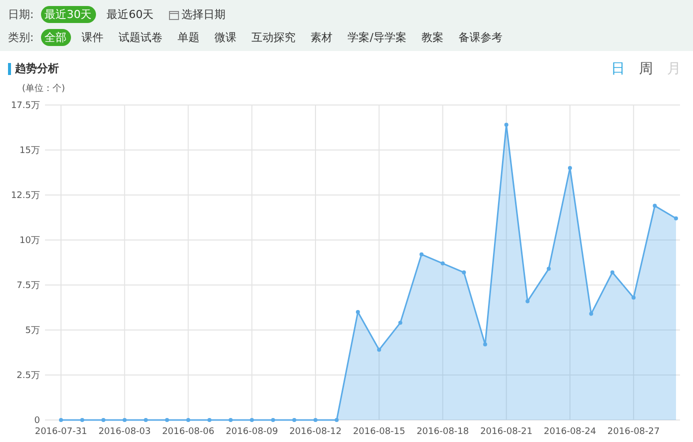 The width and height of the screenshot is (693, 442). I want to click on x-tick-label: 2016-08-12, so click(315, 432).